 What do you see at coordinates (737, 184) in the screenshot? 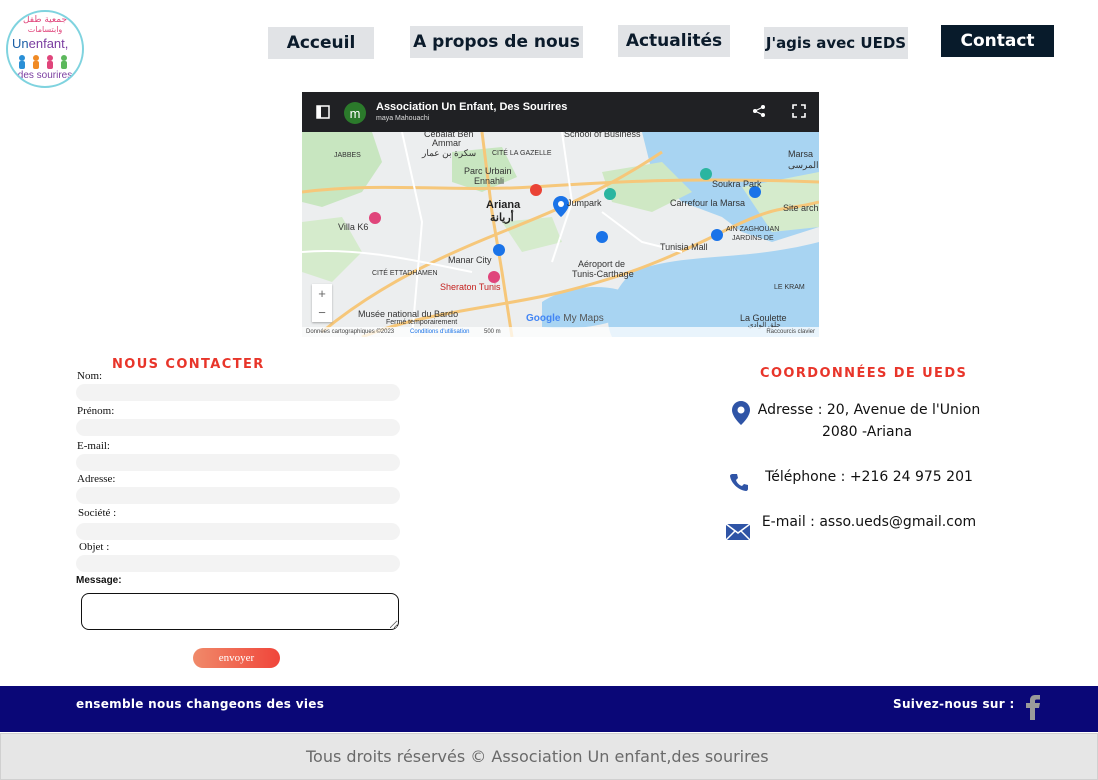
I see `map-label-soukra: Soukra Park` at bounding box center [737, 184].